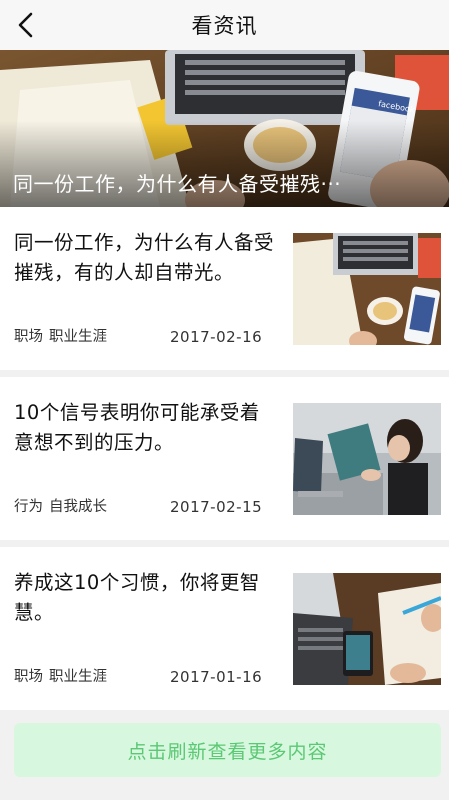 Image resolution: width=449 pixels, height=800 pixels. I want to click on back-button, so click(26, 25).